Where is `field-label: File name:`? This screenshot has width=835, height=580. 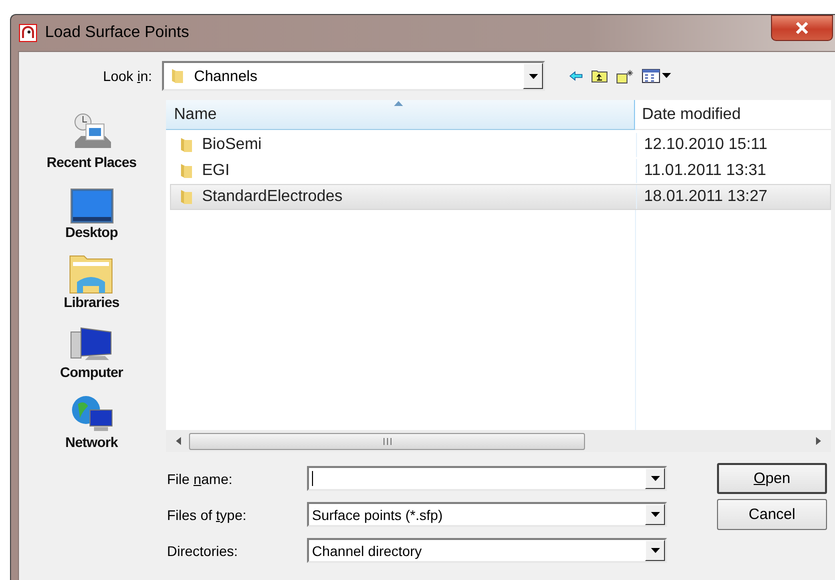
field-label: File name: is located at coordinates (200, 478).